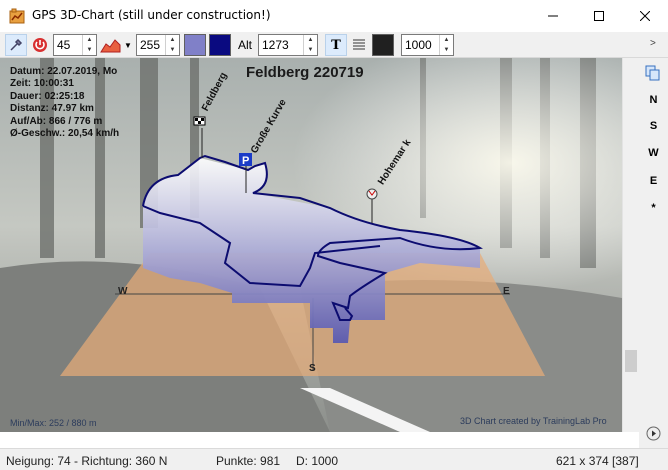  What do you see at coordinates (597, 461) in the screenshot?
I see `status-size: 621 x 374 [387]` at bounding box center [597, 461].